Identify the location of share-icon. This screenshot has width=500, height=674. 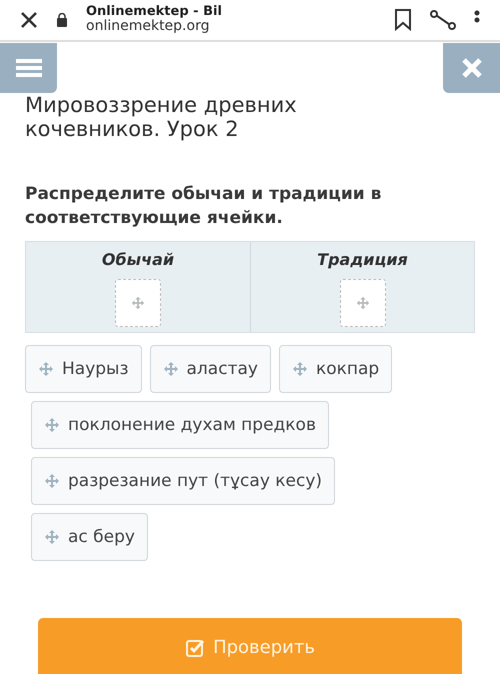
(443, 20).